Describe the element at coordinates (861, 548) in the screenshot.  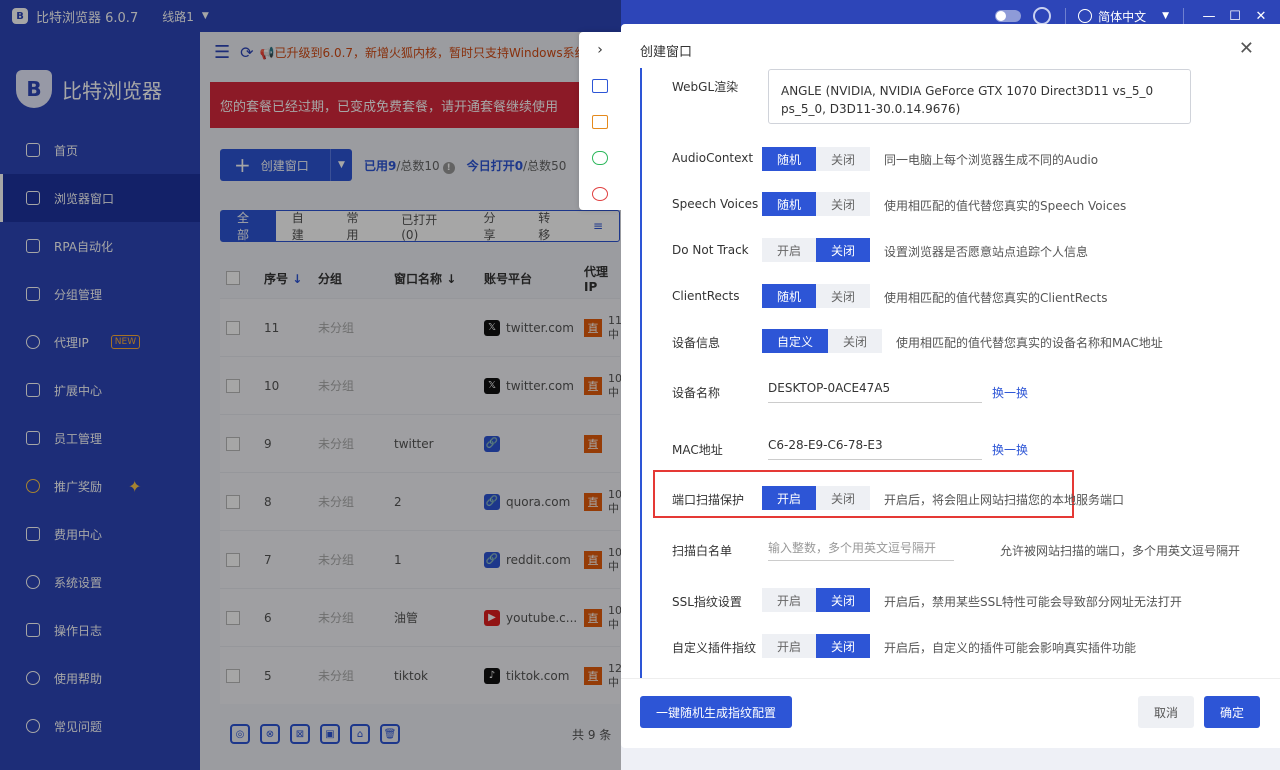
I see `whitelist-input: 输入整数，多个用英文逗号隔开` at that location.